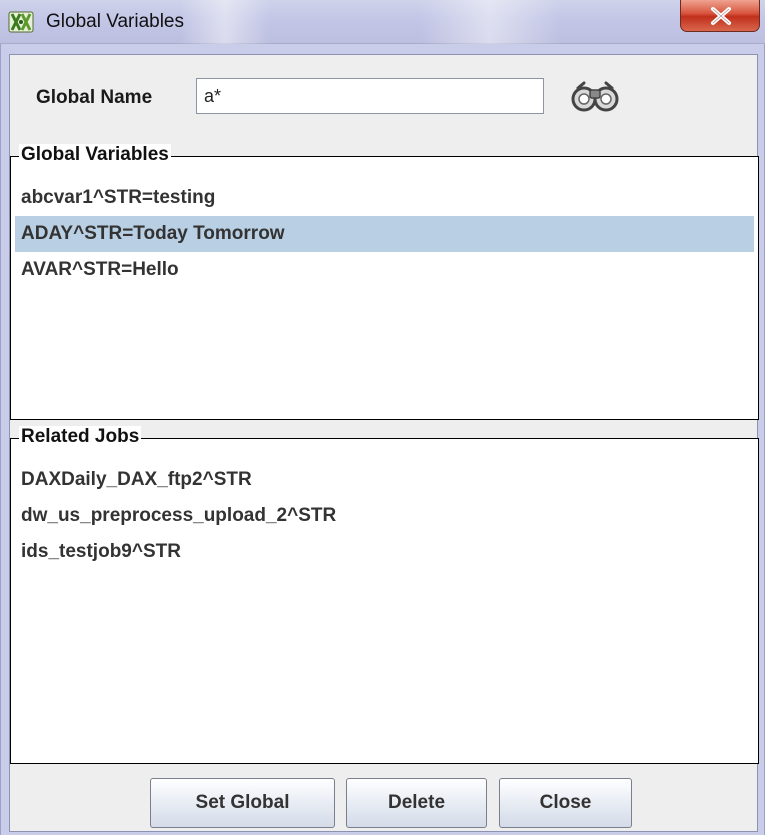 This screenshot has width=765, height=835. What do you see at coordinates (565, 803) in the screenshot?
I see `close-button: Close` at bounding box center [565, 803].